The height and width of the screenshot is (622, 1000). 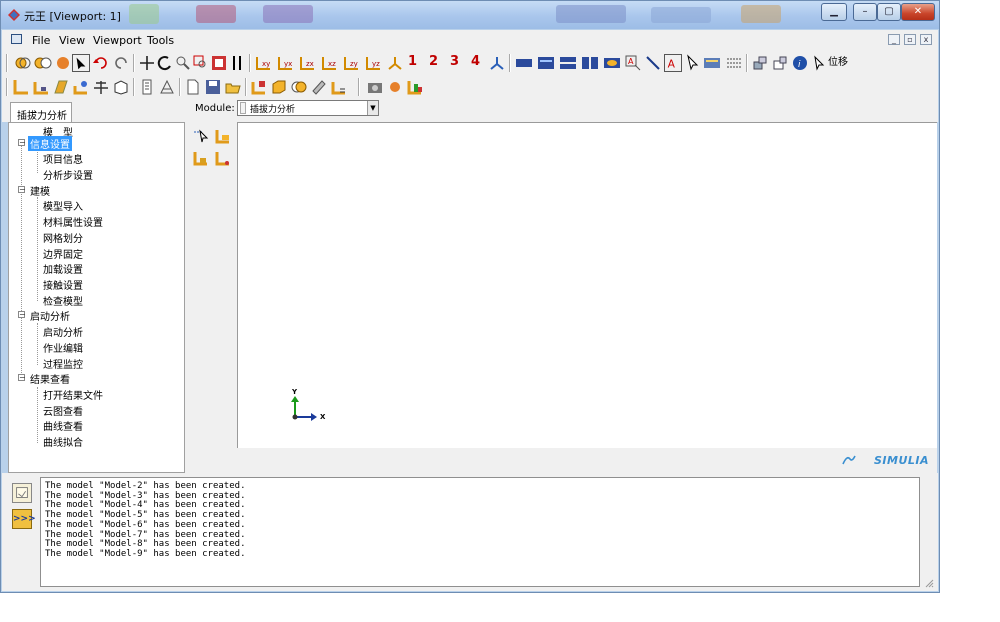 What do you see at coordinates (352, 63) in the screenshot?
I see `view-left-icon: zy` at bounding box center [352, 63].